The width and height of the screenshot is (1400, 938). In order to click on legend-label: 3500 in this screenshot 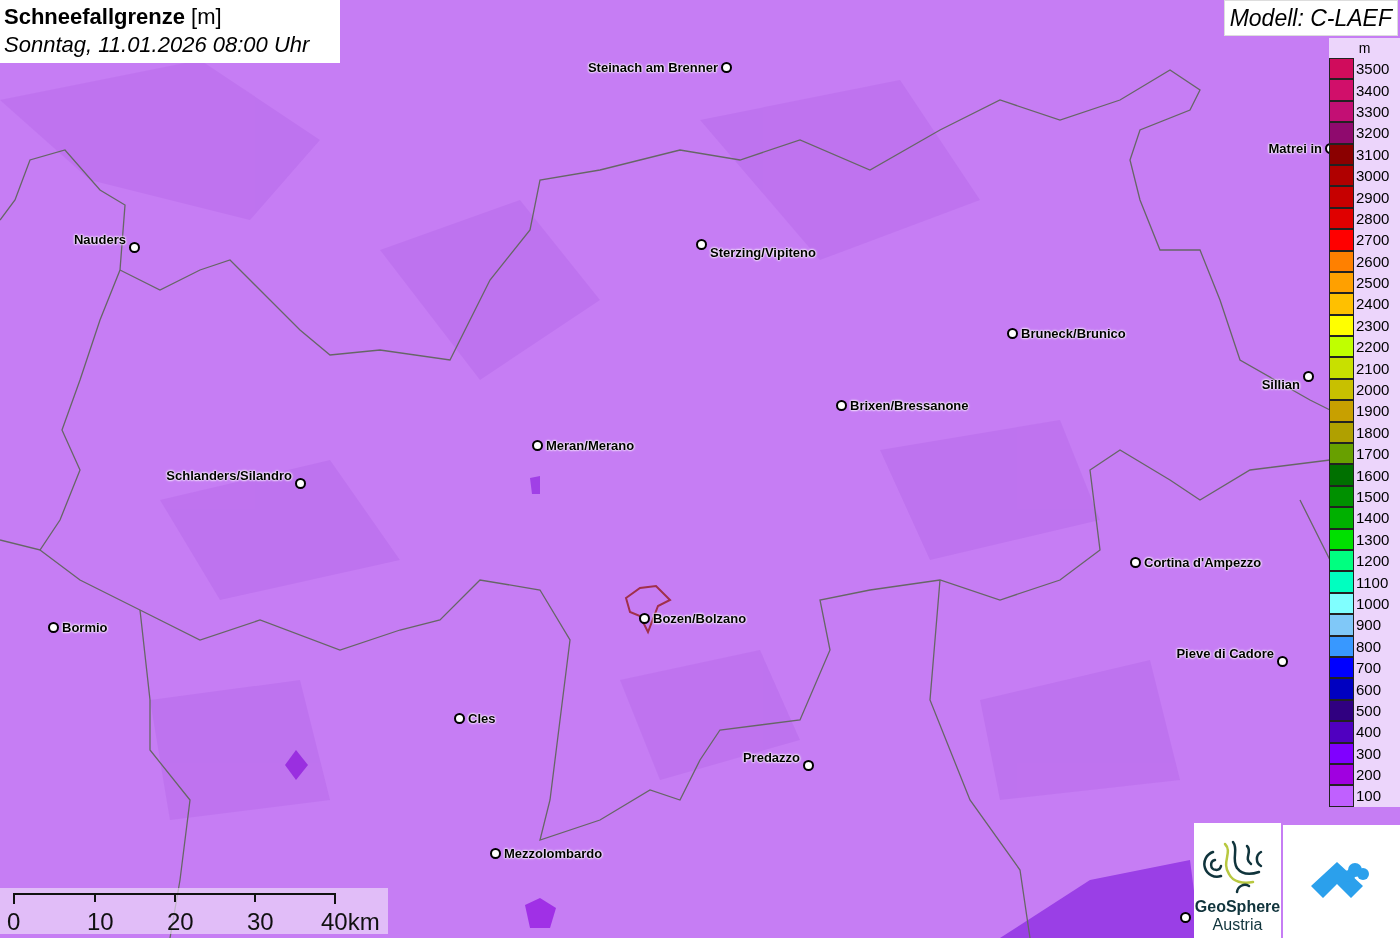, I will do `click(1373, 69)`.